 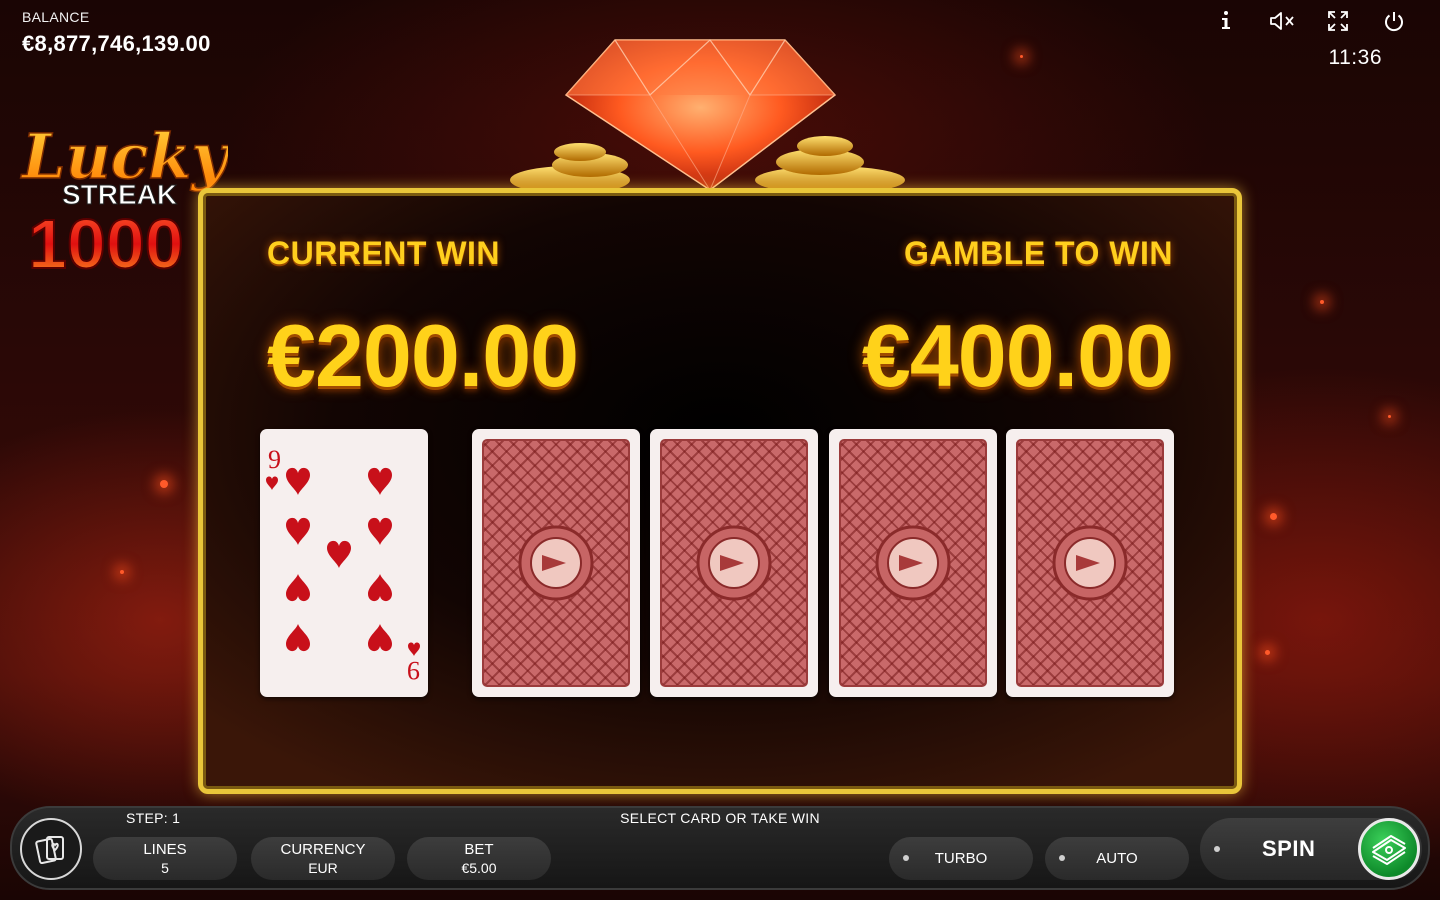 I want to click on gem-and-coins-decoration, so click(x=707, y=115).